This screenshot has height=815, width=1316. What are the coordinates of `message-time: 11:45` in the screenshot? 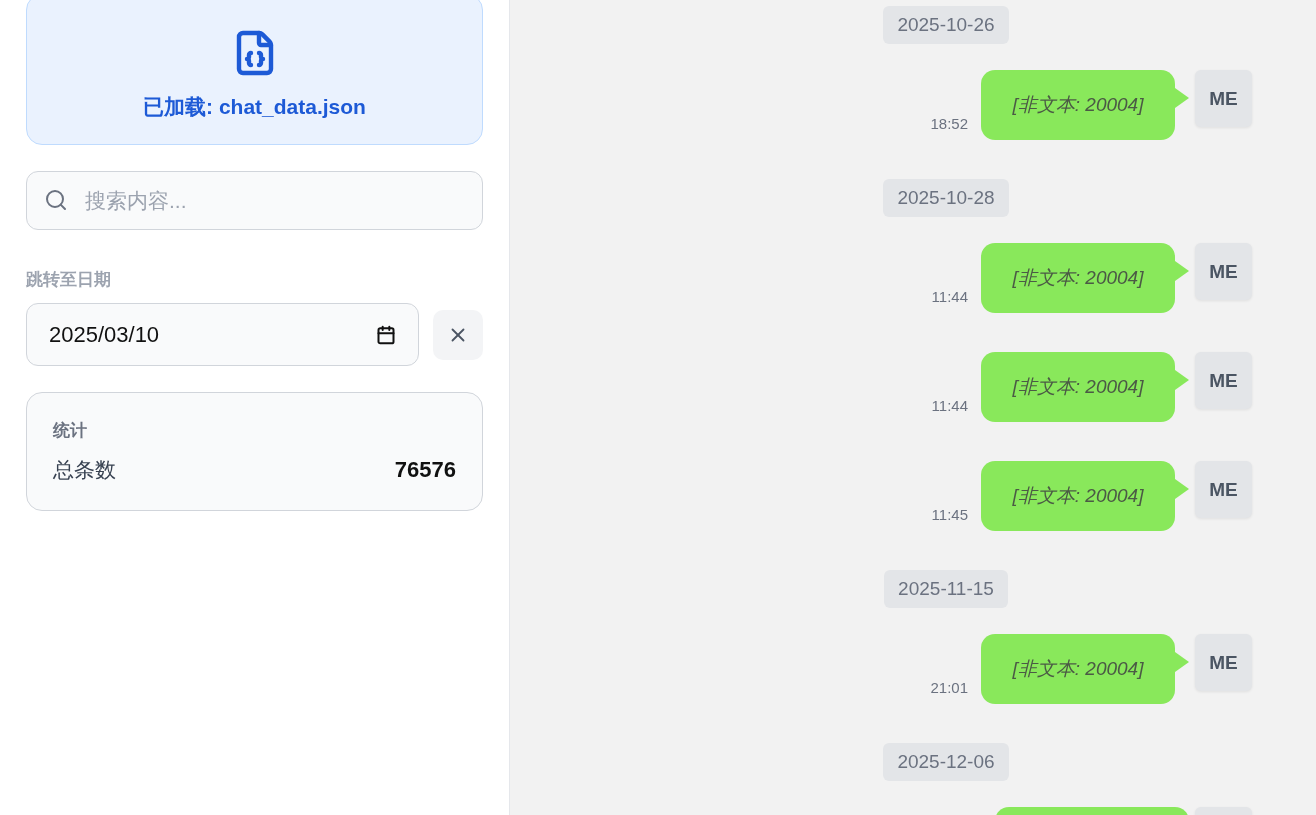 It's located at (949, 514).